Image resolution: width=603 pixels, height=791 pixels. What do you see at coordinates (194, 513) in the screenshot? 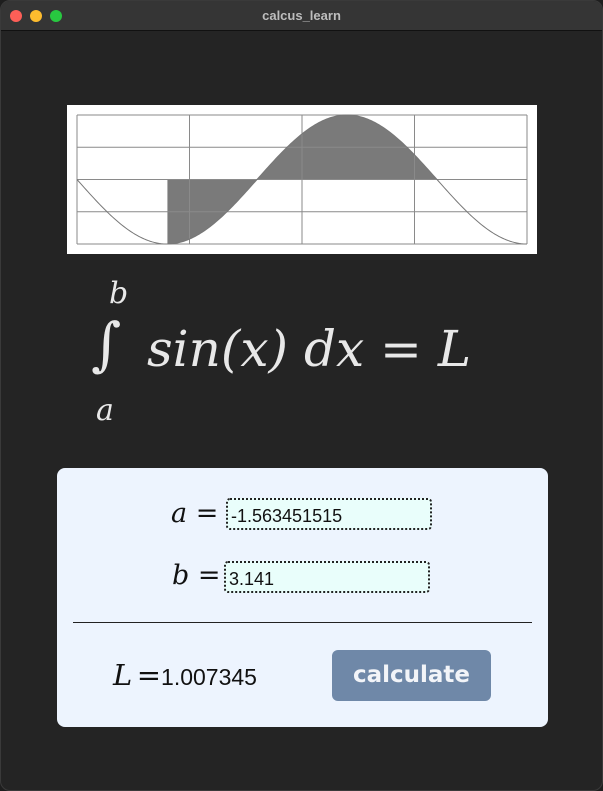
I see `a-label: a =` at bounding box center [194, 513].